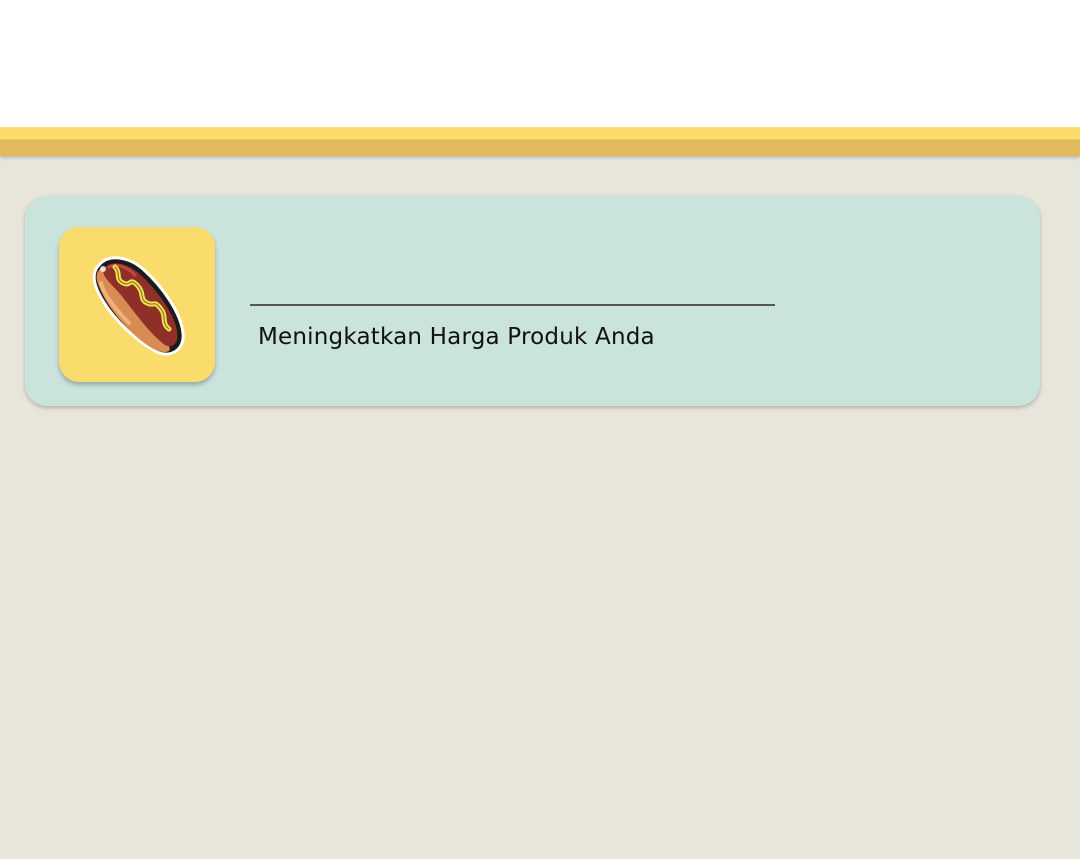 The height and width of the screenshot is (859, 1080). What do you see at coordinates (512, 305) in the screenshot?
I see `title-divider-line` at bounding box center [512, 305].